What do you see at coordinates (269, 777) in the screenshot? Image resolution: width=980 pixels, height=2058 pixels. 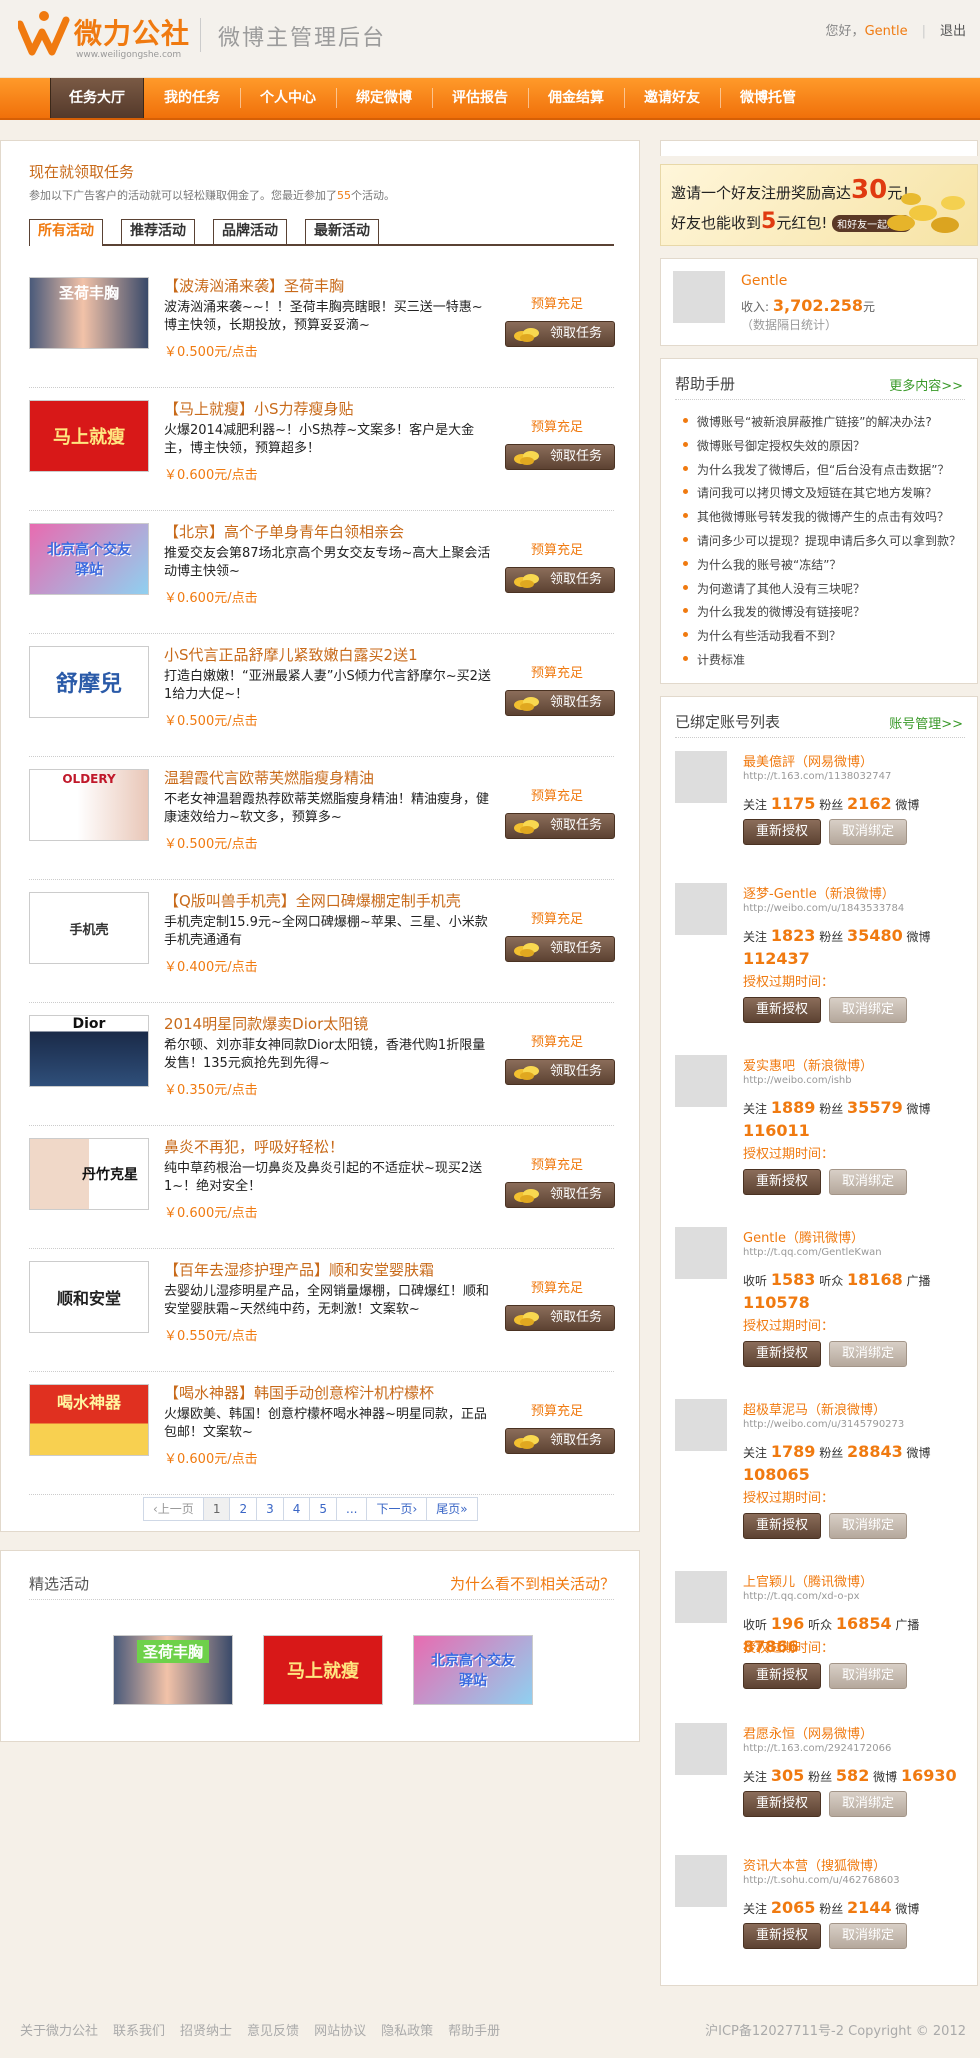 I see `task-title: 温碧霞代言欧蒂芙燃脂瘦身精油` at bounding box center [269, 777].